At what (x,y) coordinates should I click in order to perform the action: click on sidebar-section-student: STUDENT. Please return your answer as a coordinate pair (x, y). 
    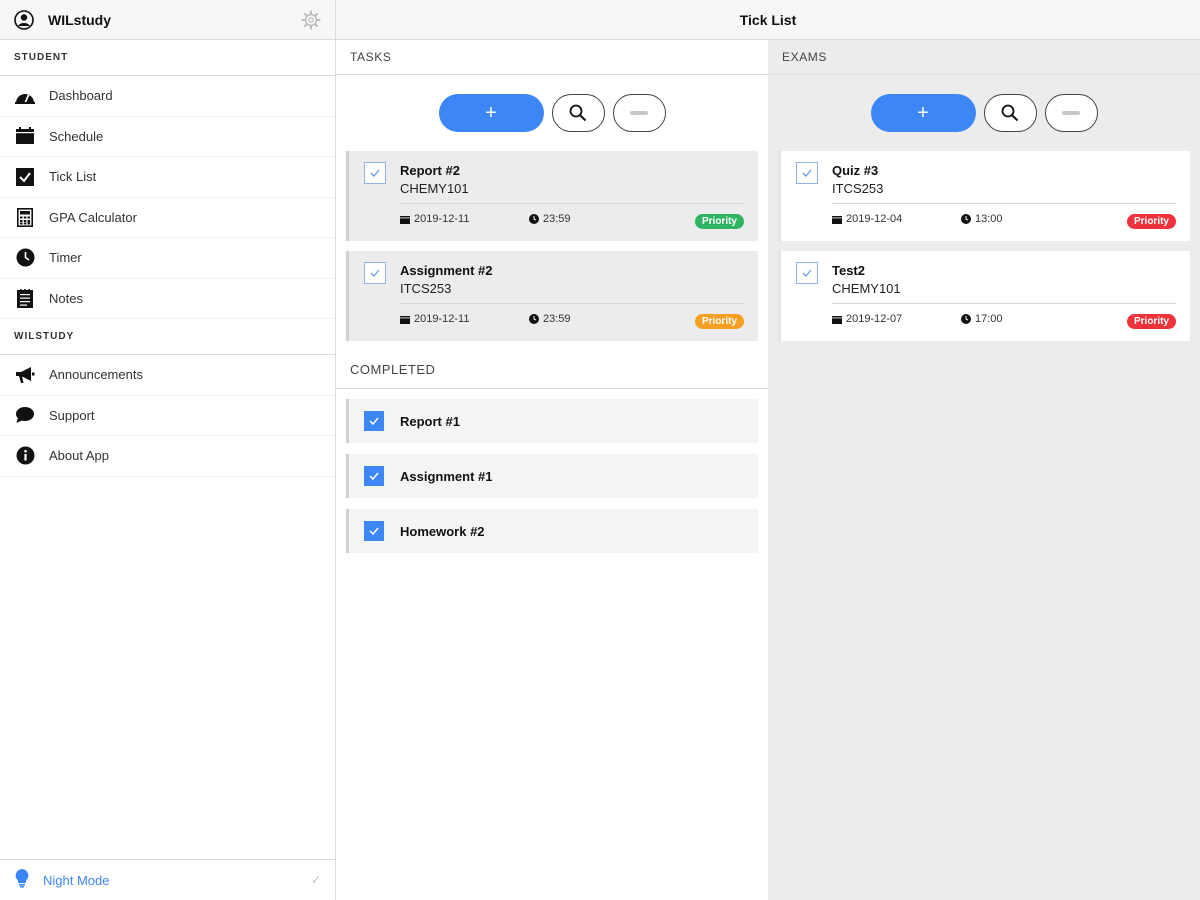
    Looking at the image, I should click on (167, 58).